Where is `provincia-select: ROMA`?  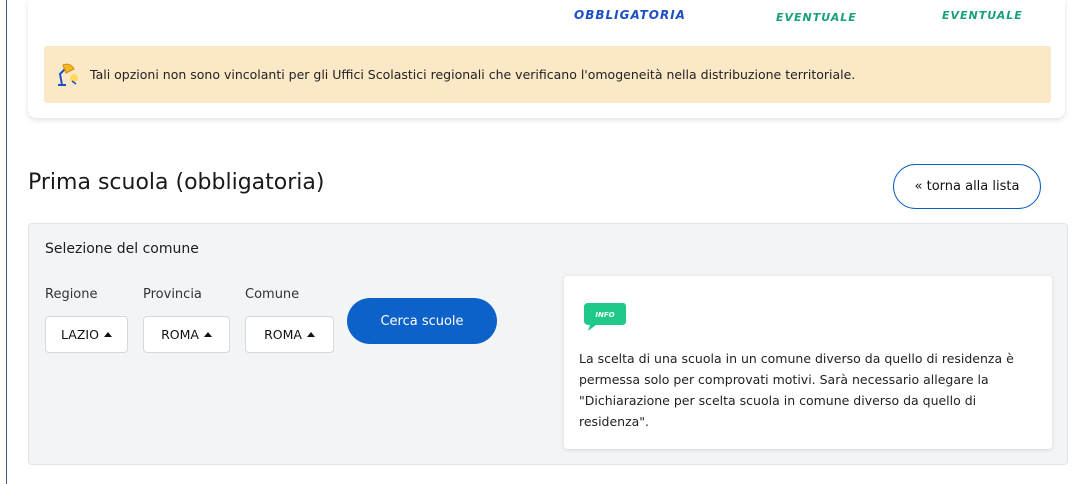
provincia-select: ROMA is located at coordinates (186, 334).